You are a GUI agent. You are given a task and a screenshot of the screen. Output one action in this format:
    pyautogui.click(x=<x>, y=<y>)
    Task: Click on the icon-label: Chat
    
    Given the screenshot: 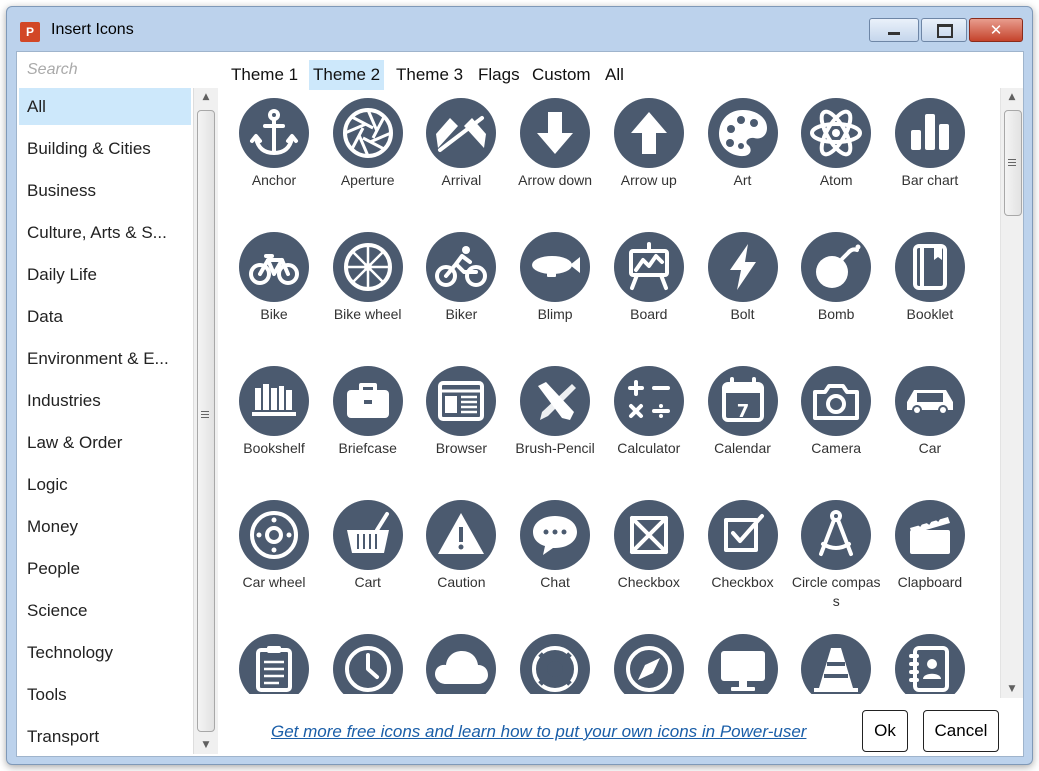 What is the action you would take?
    pyautogui.click(x=555, y=582)
    